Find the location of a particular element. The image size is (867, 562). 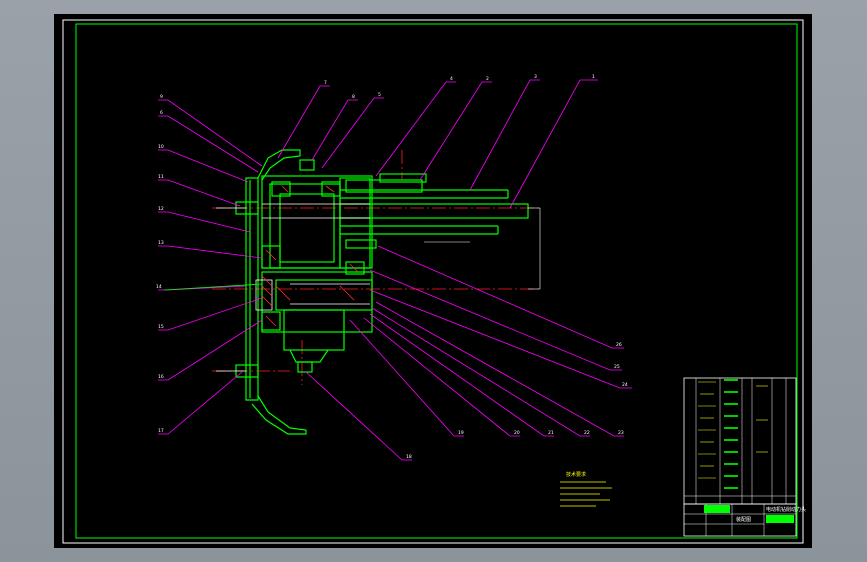

leader-label: 4 is located at coordinates (451, 79).